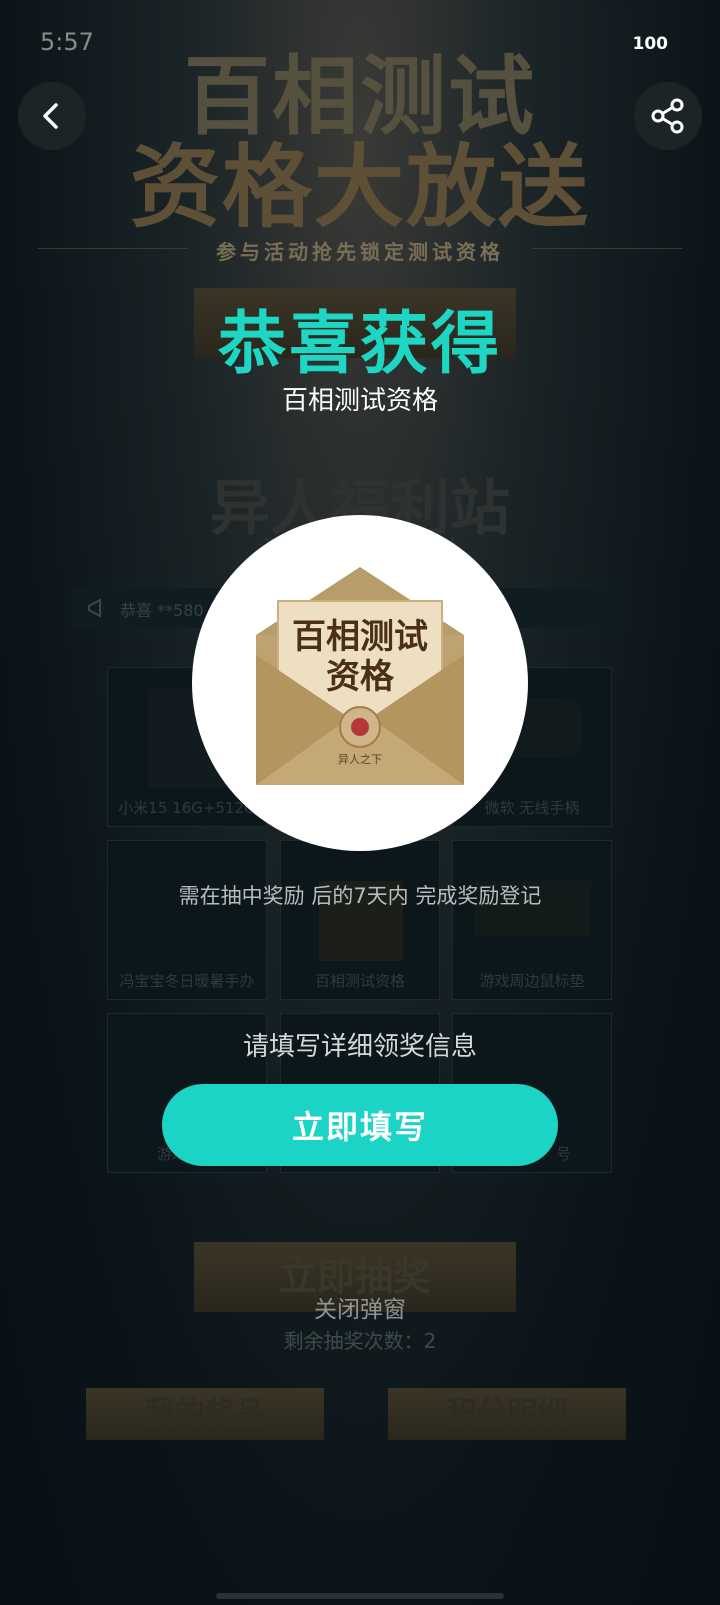  Describe the element at coordinates (359, 981) in the screenshot. I see `prize-label: 百相测试资格` at that location.